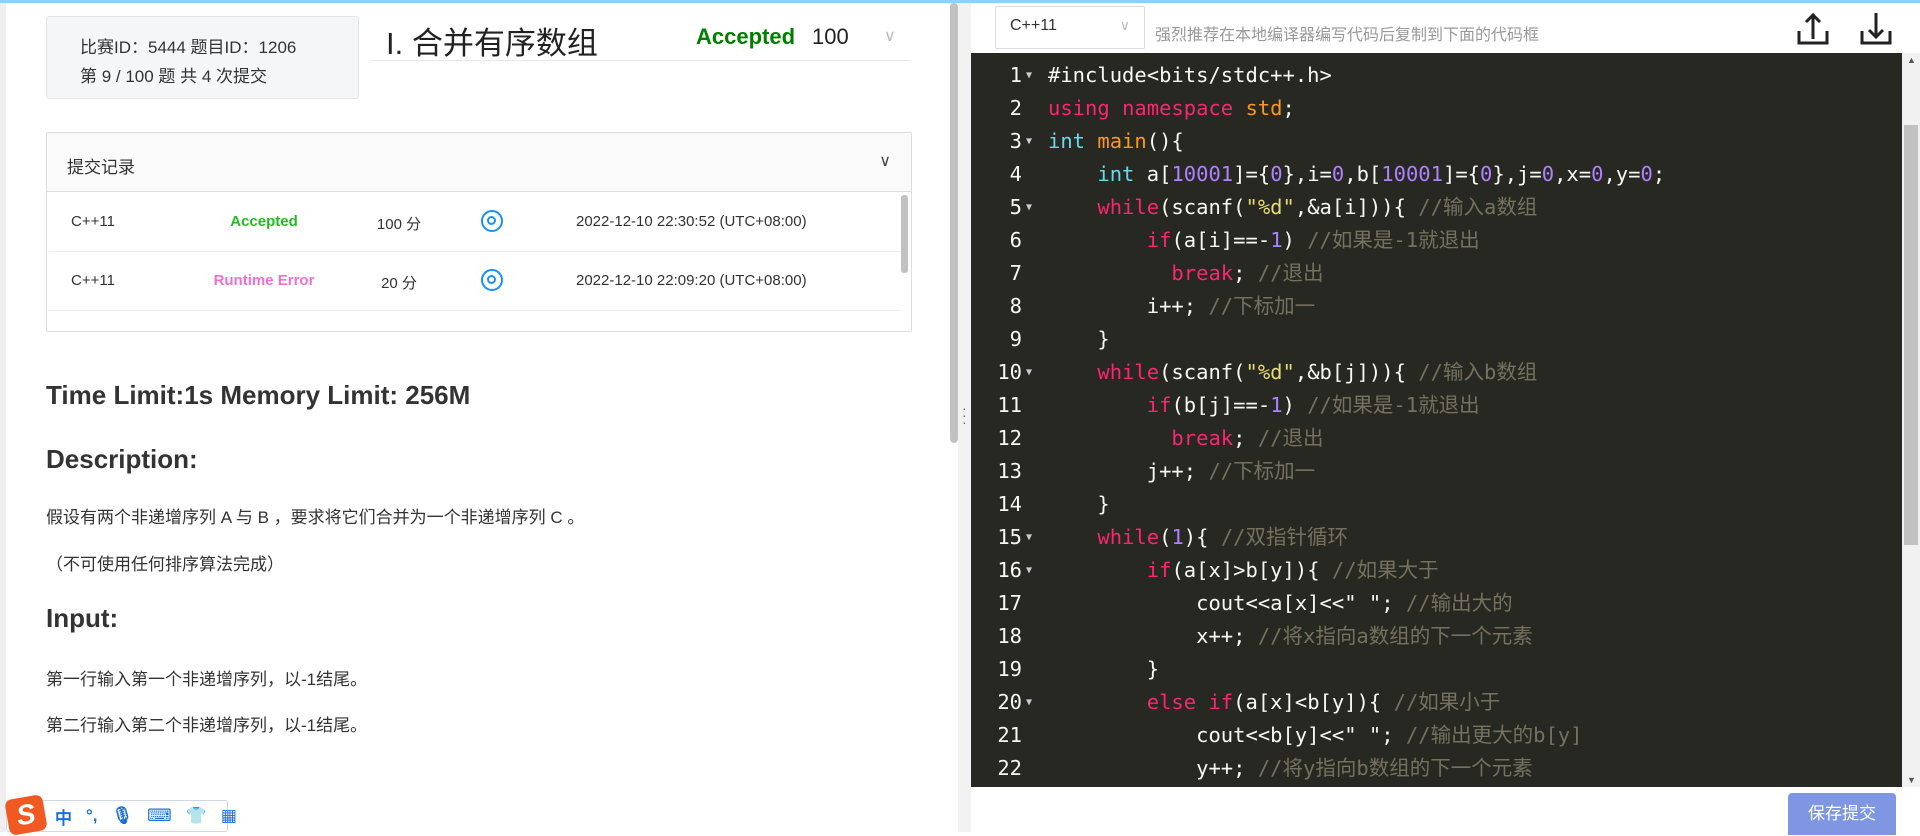 The width and height of the screenshot is (1920, 836). I want to click on description-note: （不可使用任何排序算法完成）, so click(165, 564).